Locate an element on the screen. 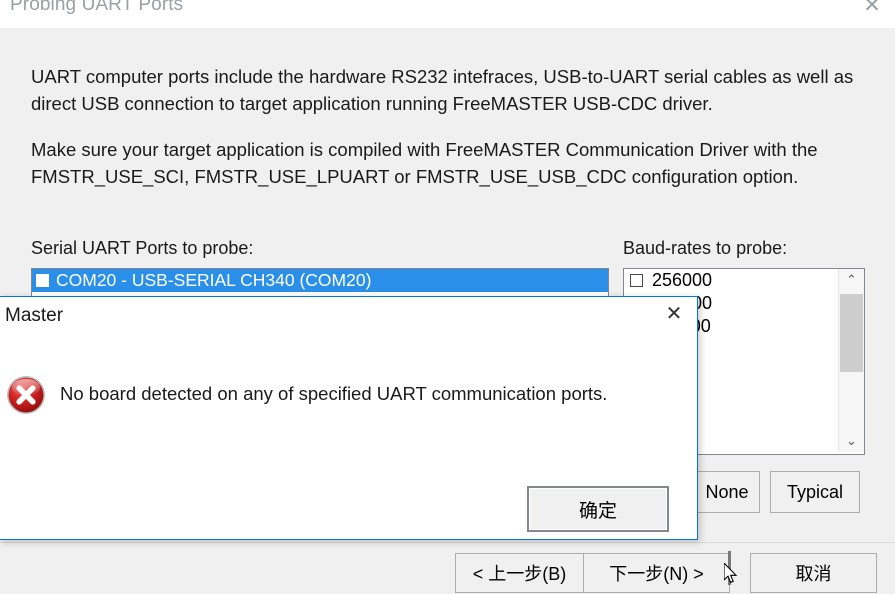 This screenshot has width=895, height=594. chevron-down-icon: ⌄ is located at coordinates (851, 441).